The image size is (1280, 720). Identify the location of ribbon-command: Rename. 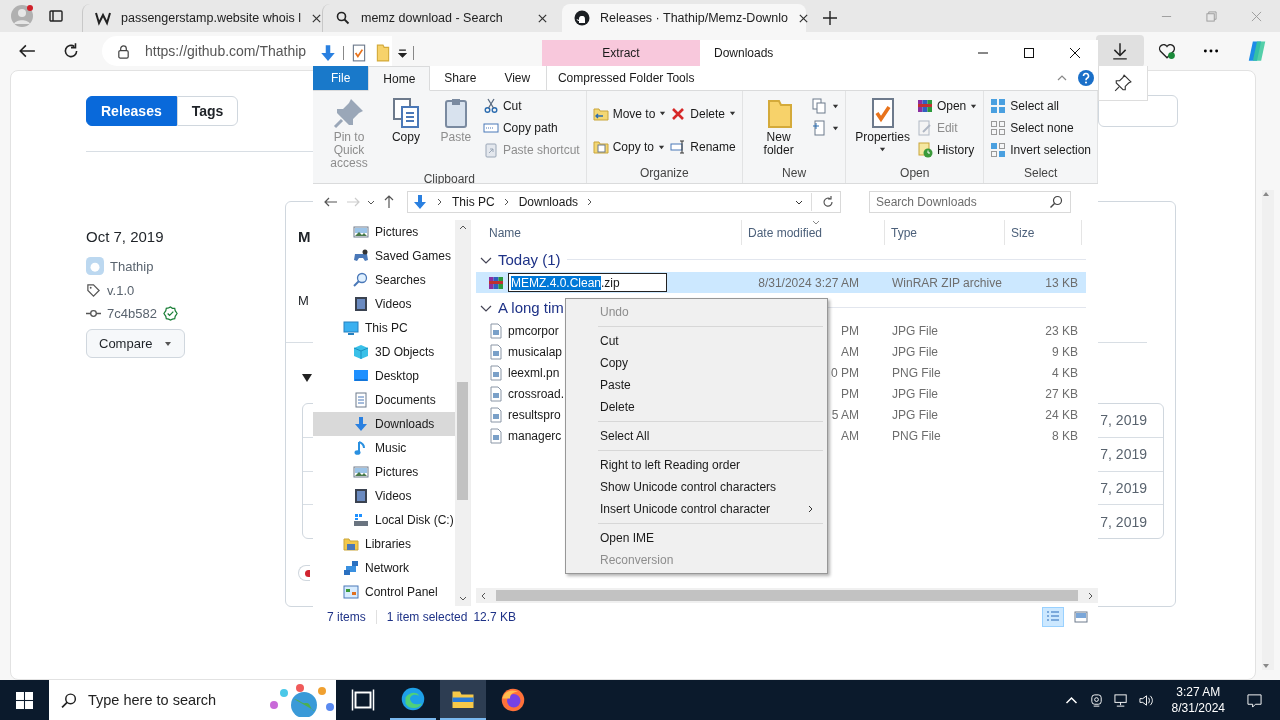
(703, 147).